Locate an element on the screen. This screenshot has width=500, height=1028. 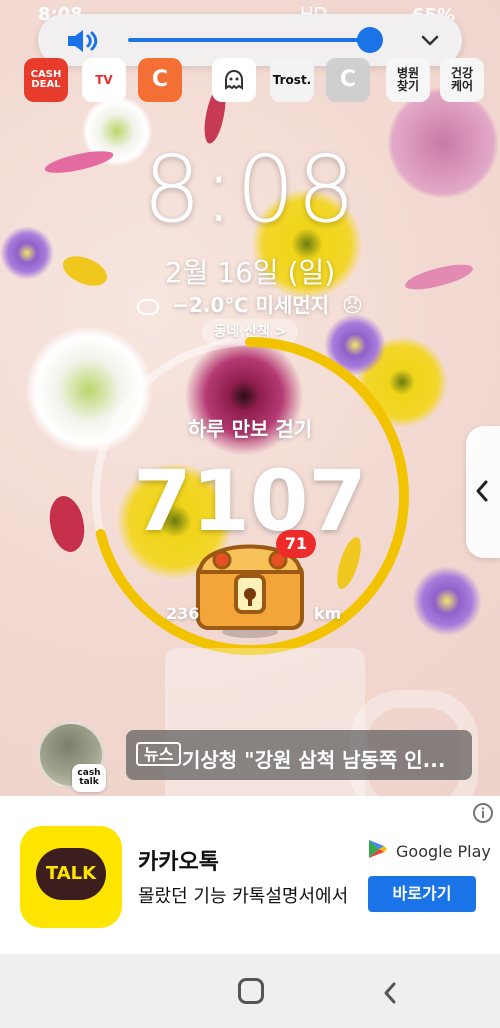
app-tv: TV is located at coordinates (104, 80).